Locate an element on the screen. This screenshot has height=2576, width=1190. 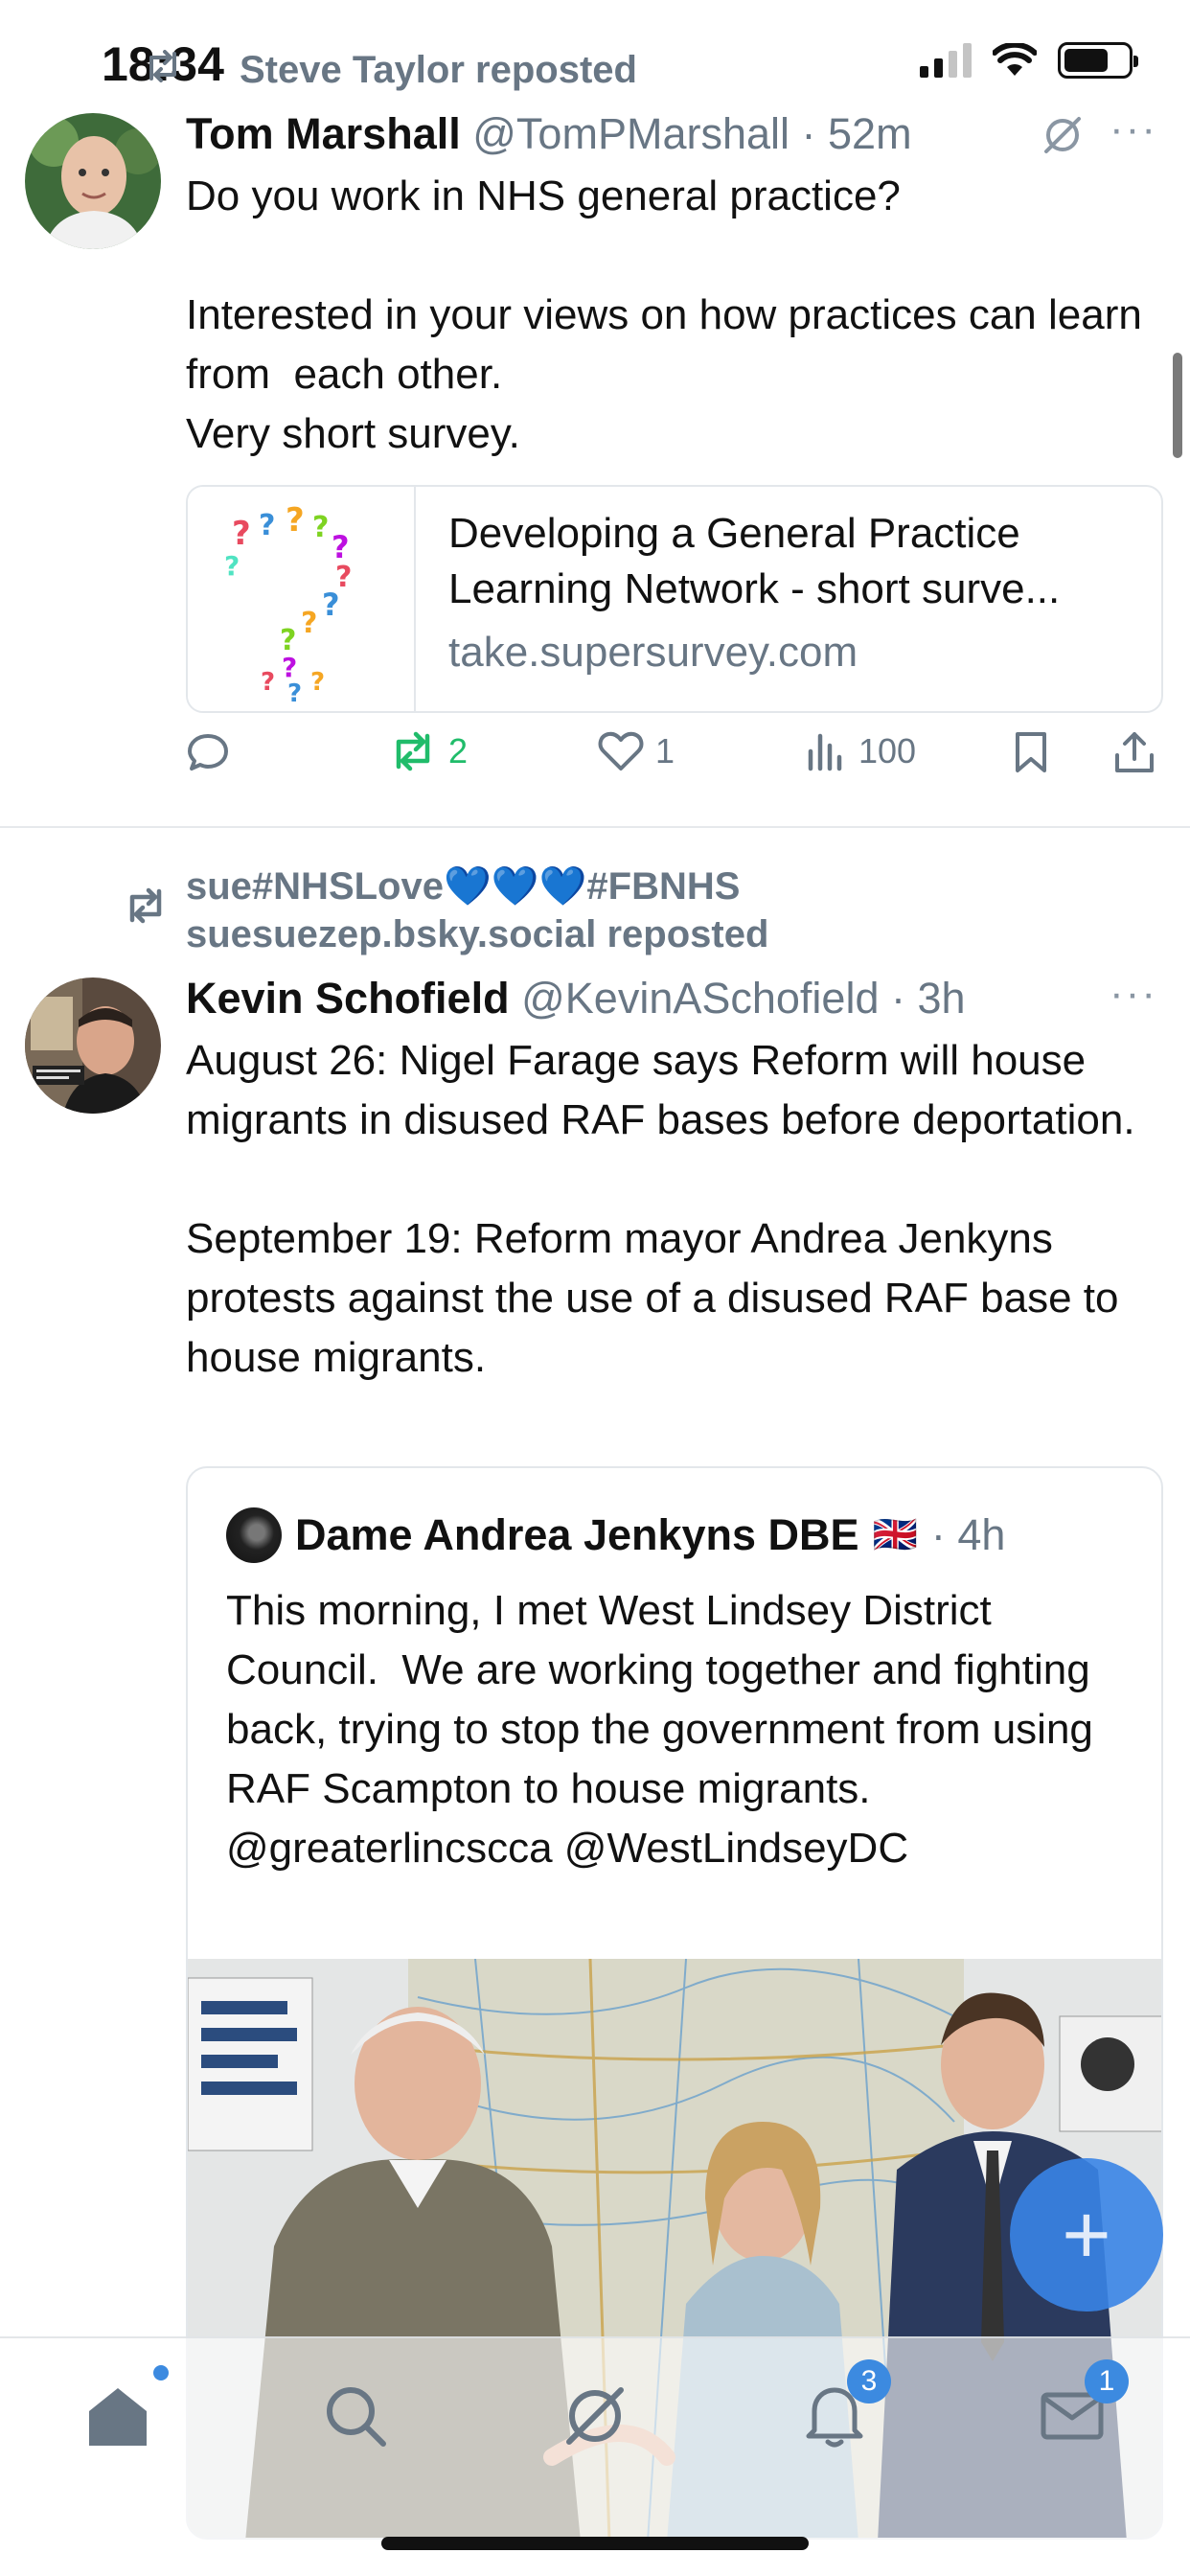
link-thumbnail: ? ? ? ? ? ? ? ? ? ? ? ? ? ? is located at coordinates (302, 599).